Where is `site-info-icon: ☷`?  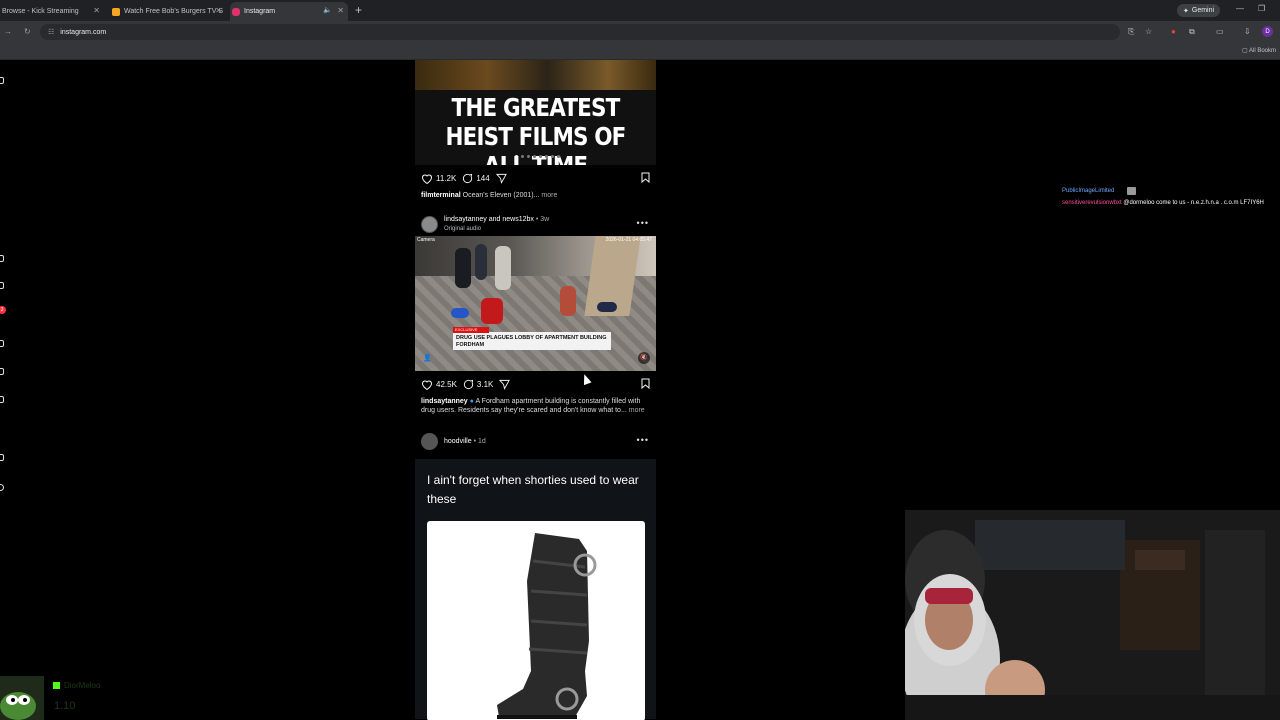
site-info-icon: ☷ is located at coordinates (51, 32).